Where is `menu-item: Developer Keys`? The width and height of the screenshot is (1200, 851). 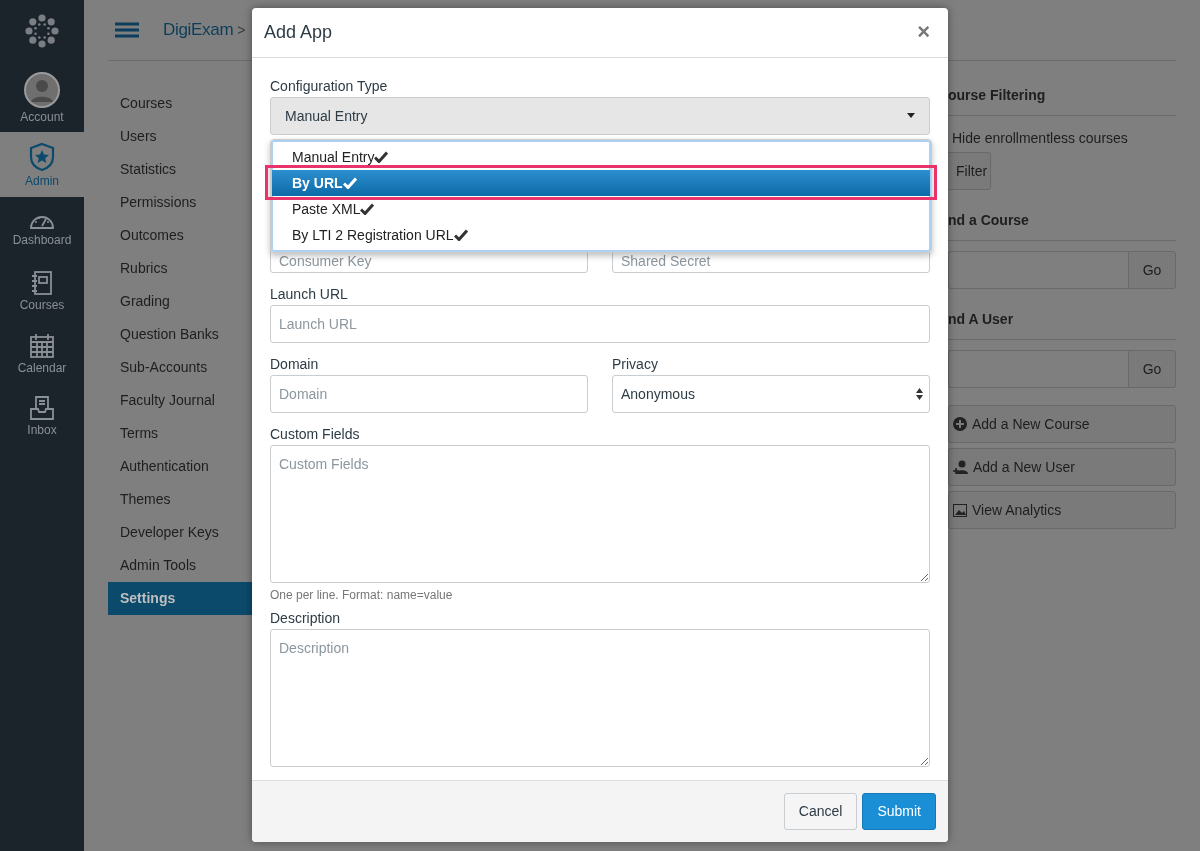 menu-item: Developer Keys is located at coordinates (180, 532).